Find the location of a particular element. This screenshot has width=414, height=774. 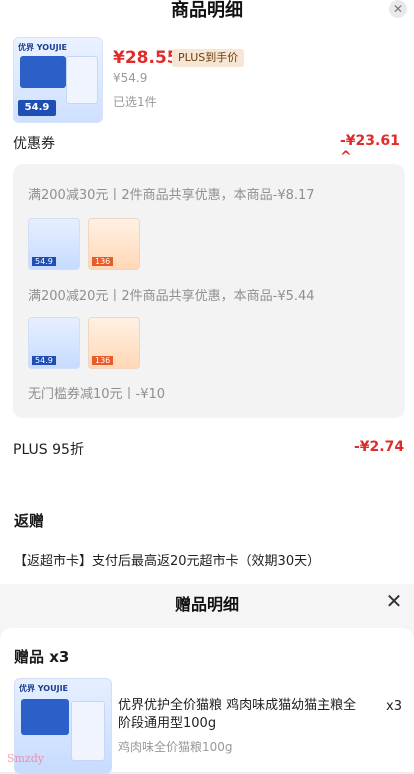

gift-heading: 赠品 x3 is located at coordinates (42, 657).